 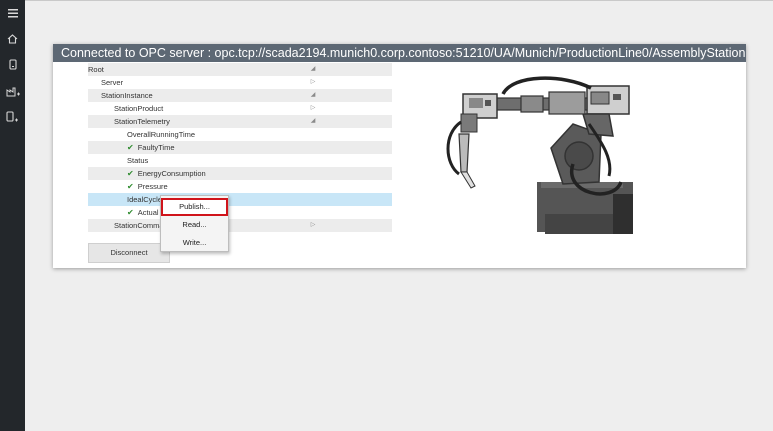 I want to click on tree-node-text: FaultyTime, so click(x=156, y=147).